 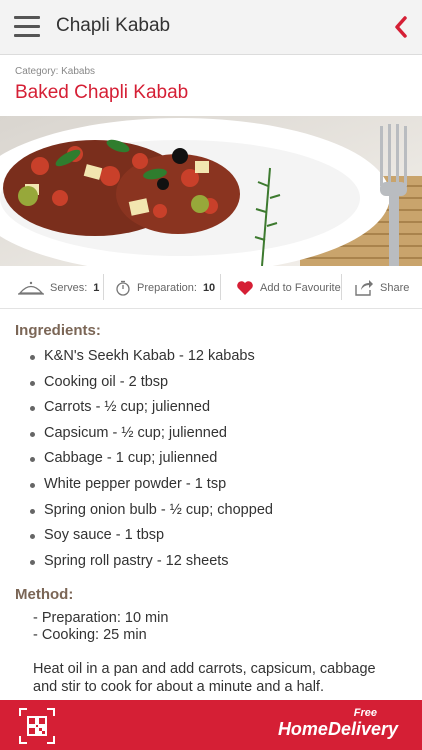 I want to click on serves-stat: Serves: 1, so click(x=58, y=288).